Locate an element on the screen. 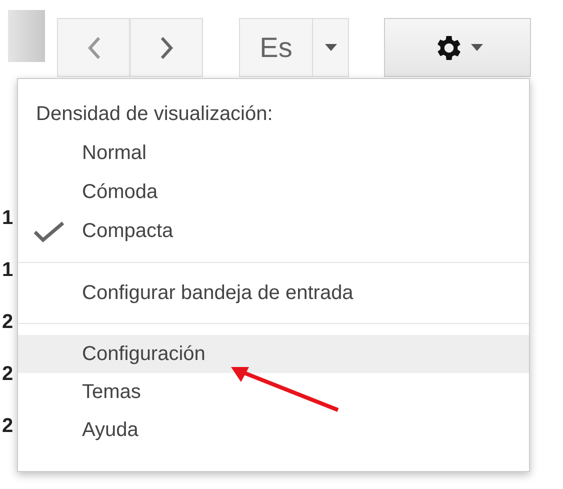 Image resolution: width=563 pixels, height=489 pixels. density-option: Cómoda is located at coordinates (273, 192).